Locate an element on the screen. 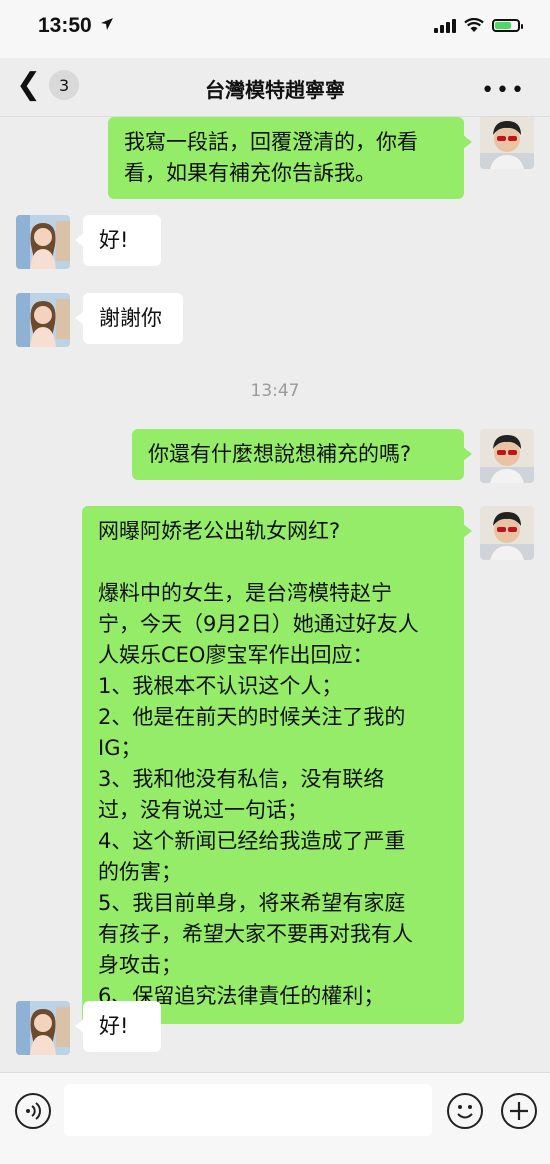 Image resolution: width=550 pixels, height=1164 pixels. message-input is located at coordinates (248, 1110).